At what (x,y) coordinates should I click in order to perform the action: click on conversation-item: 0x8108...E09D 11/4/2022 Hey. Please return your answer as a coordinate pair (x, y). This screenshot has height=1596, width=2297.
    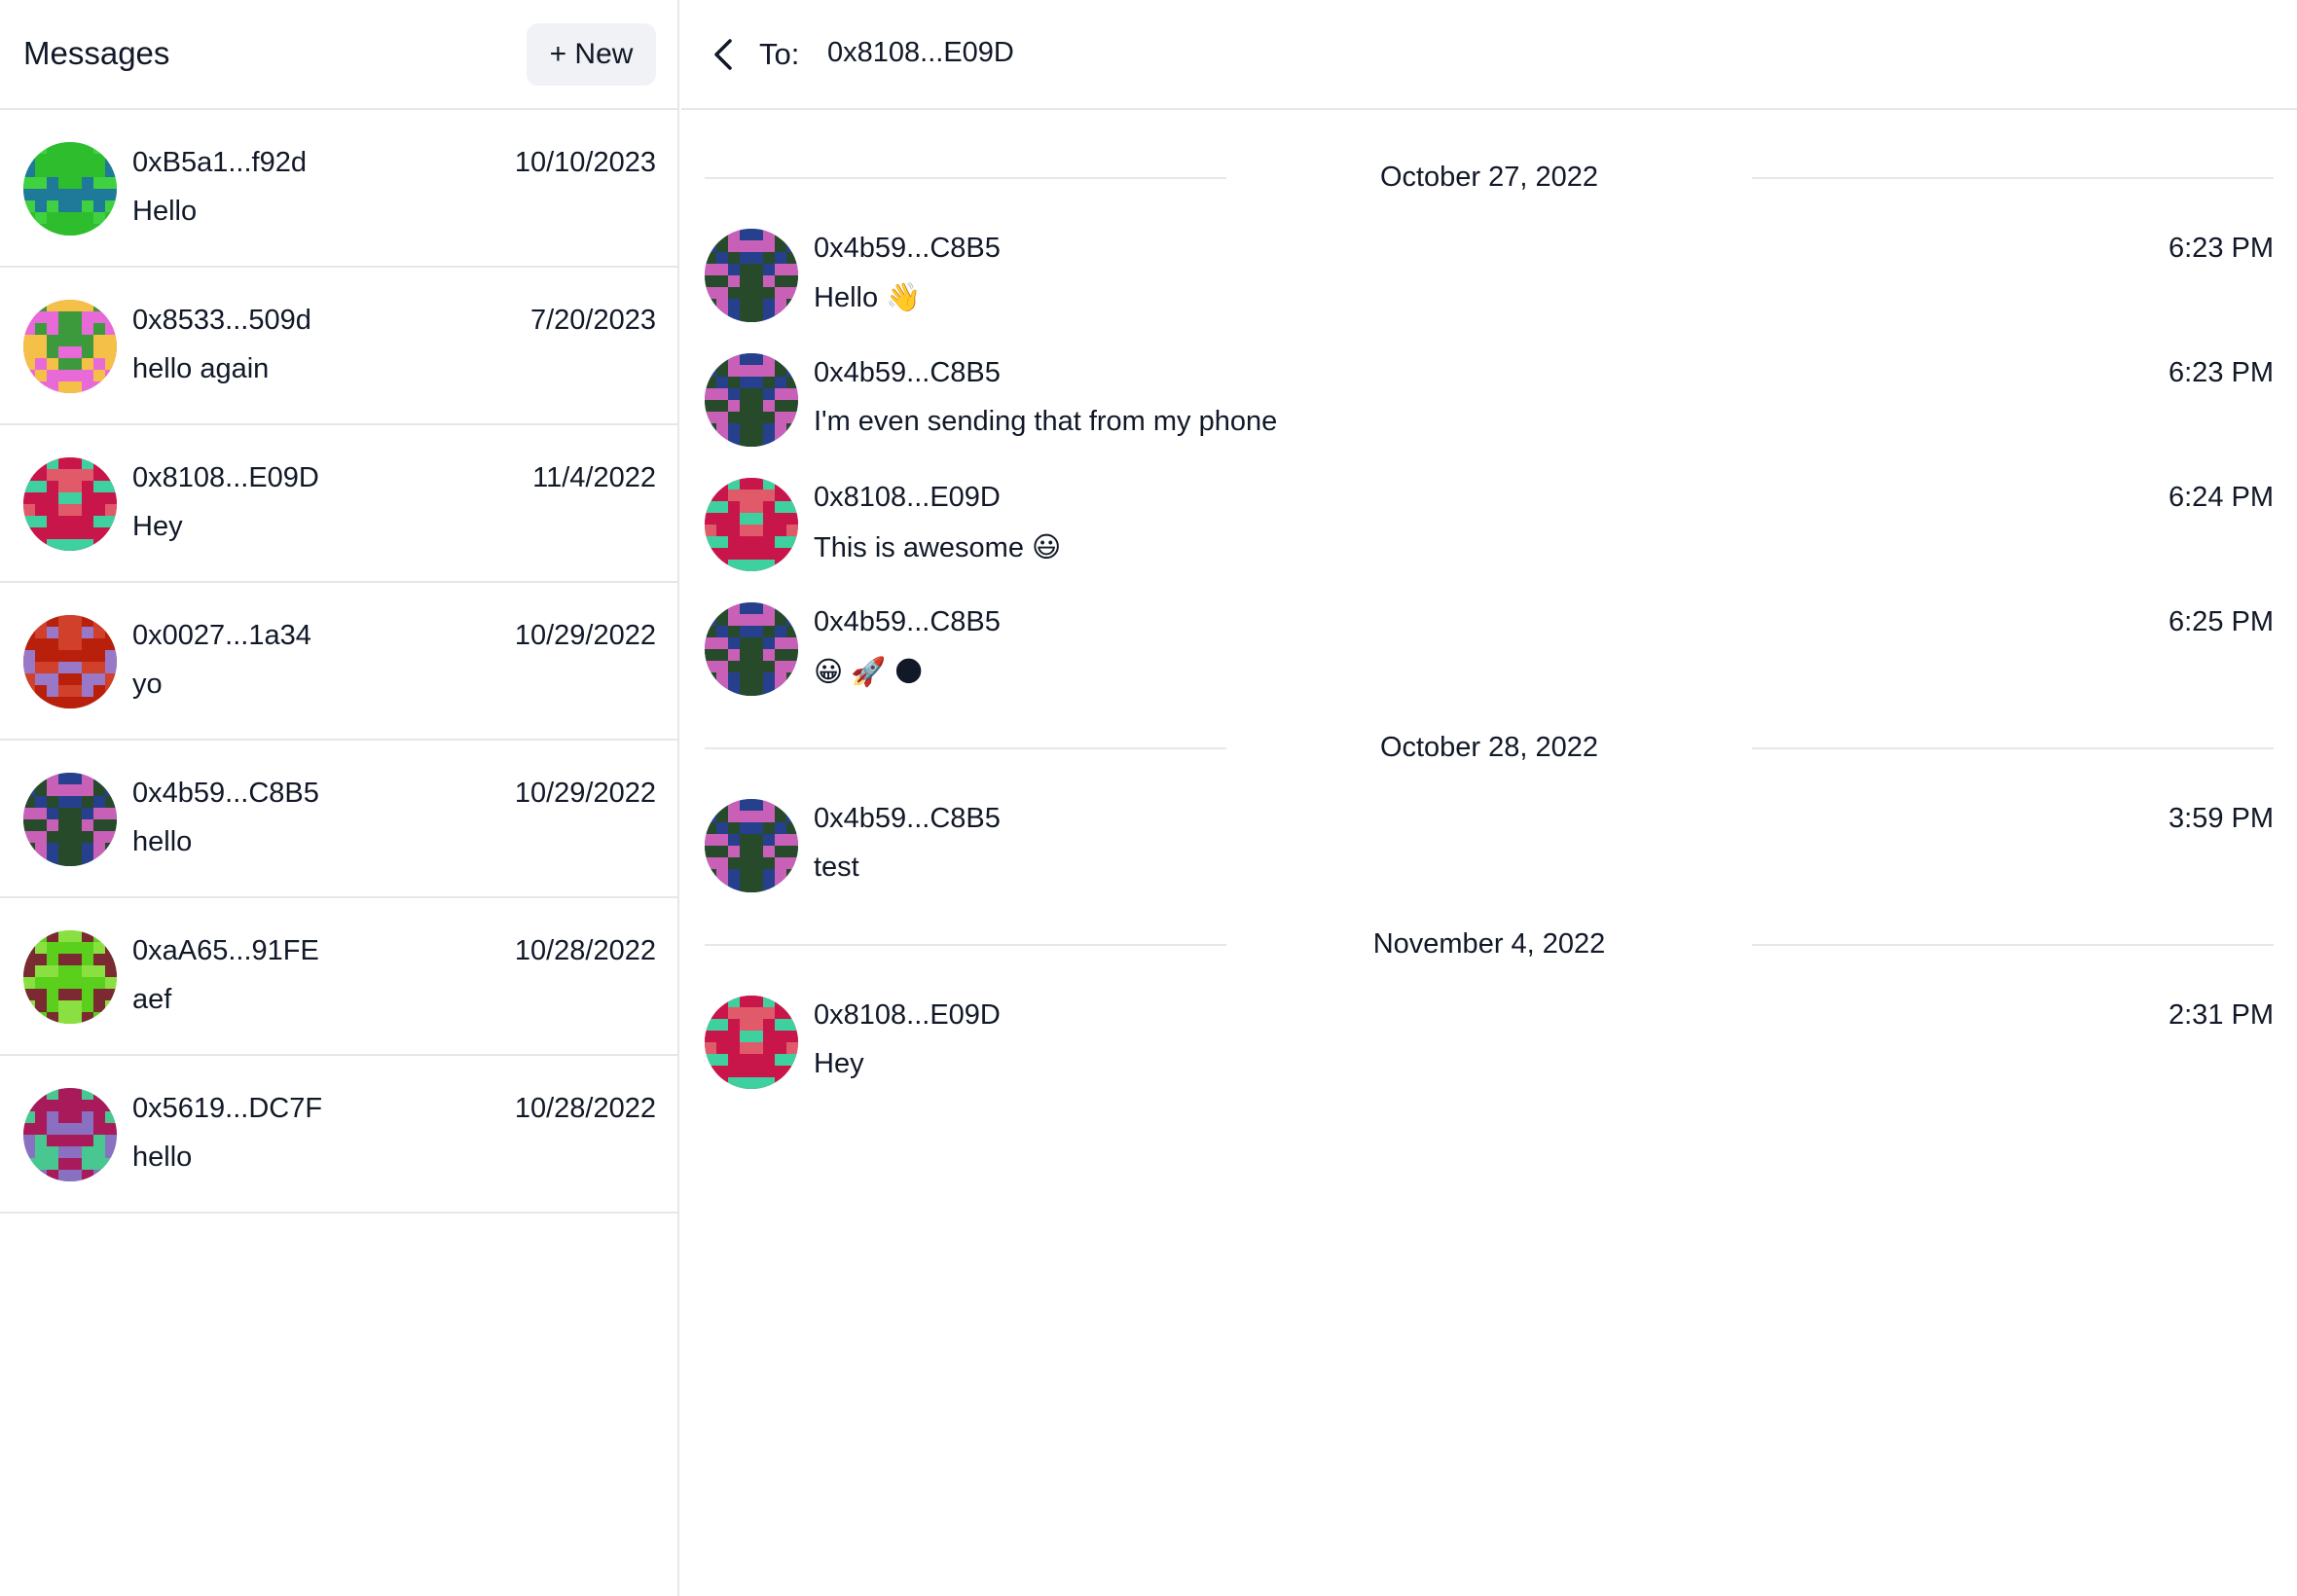
    Looking at the image, I should click on (339, 504).